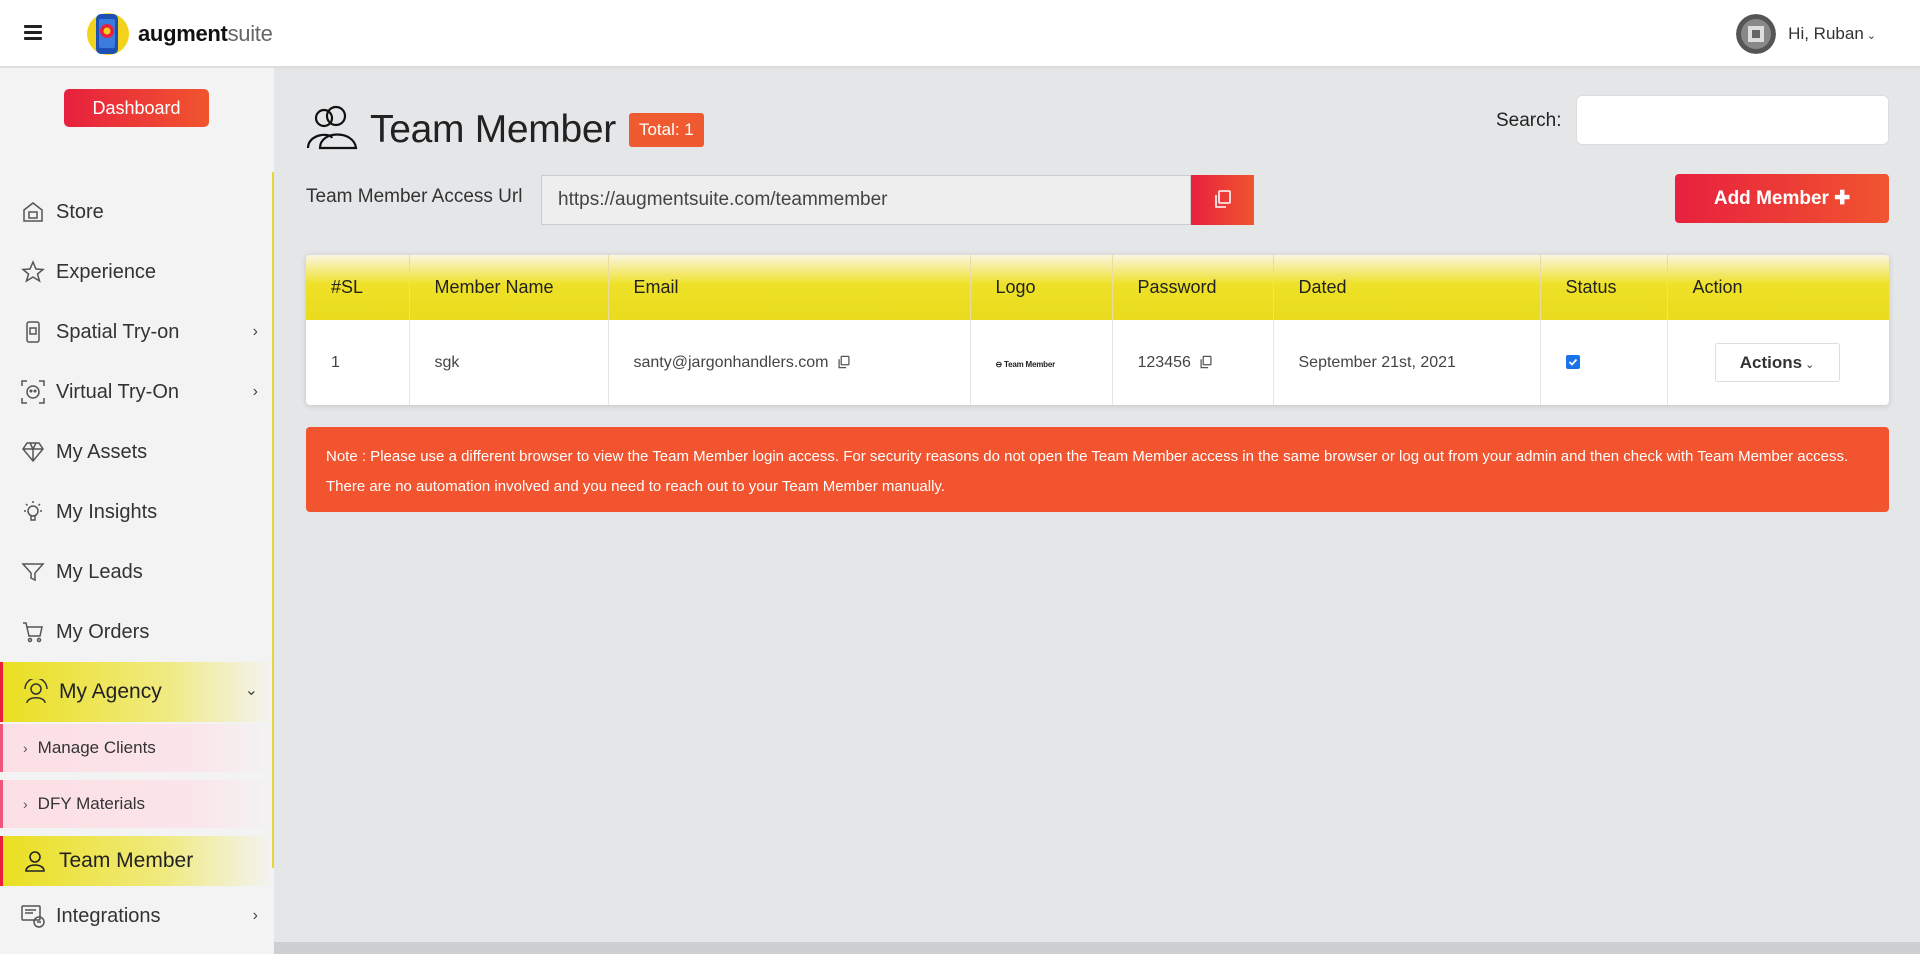  Describe the element at coordinates (1193, 287) in the screenshot. I see `col-header-password: Password` at that location.